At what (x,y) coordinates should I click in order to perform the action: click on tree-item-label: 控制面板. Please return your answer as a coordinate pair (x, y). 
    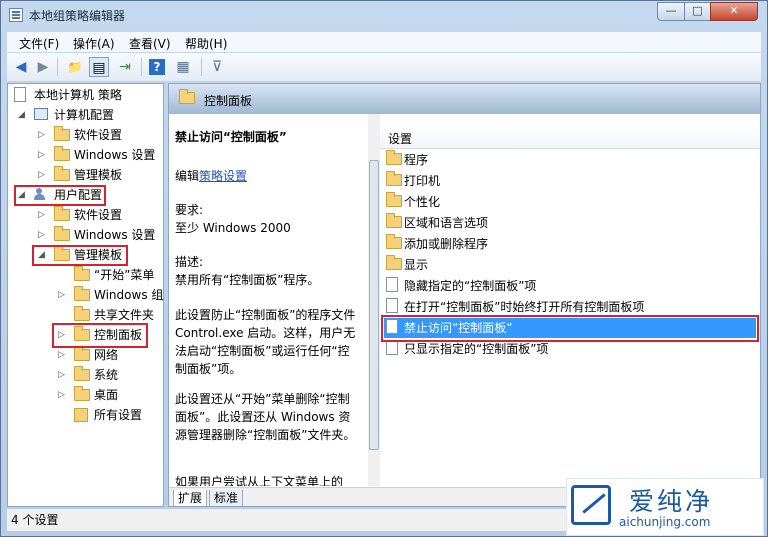
    Looking at the image, I should click on (118, 335).